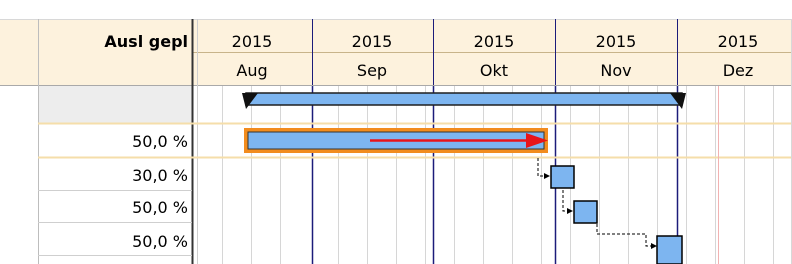 The image size is (792, 264). I want to click on row-value-4: 50,0 %, so click(160, 241).